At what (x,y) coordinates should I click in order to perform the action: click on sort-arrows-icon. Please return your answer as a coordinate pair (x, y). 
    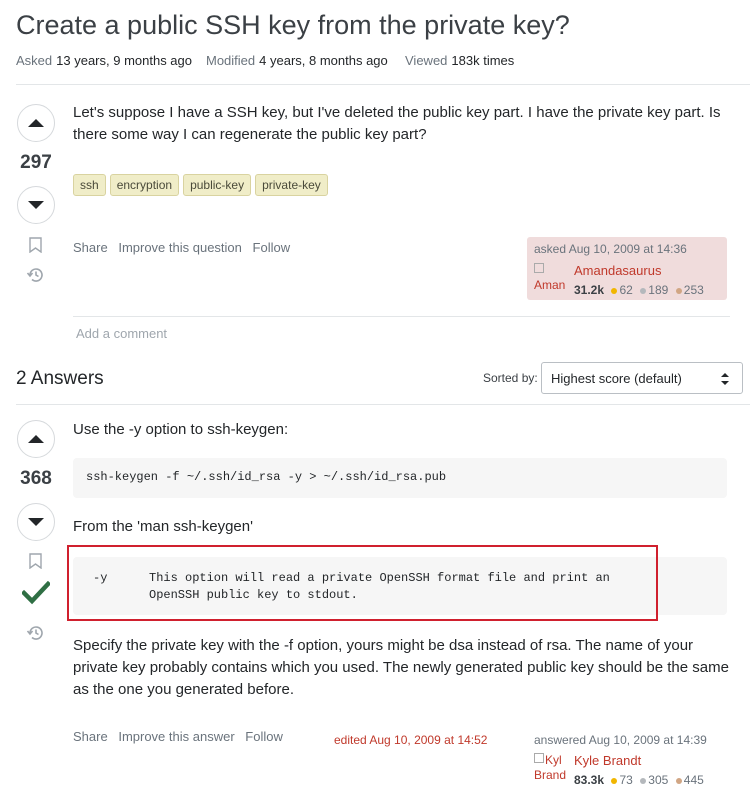
    Looking at the image, I should click on (725, 379).